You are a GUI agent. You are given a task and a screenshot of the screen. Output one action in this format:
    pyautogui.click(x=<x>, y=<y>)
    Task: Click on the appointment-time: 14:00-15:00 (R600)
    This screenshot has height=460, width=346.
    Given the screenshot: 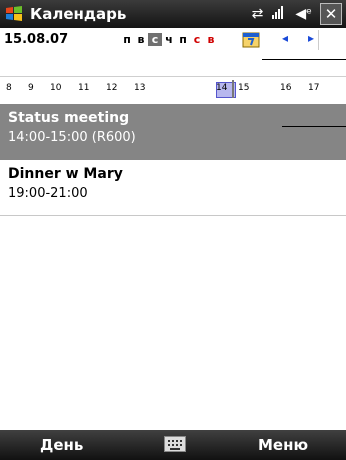 What is the action you would take?
    pyautogui.click(x=72, y=137)
    